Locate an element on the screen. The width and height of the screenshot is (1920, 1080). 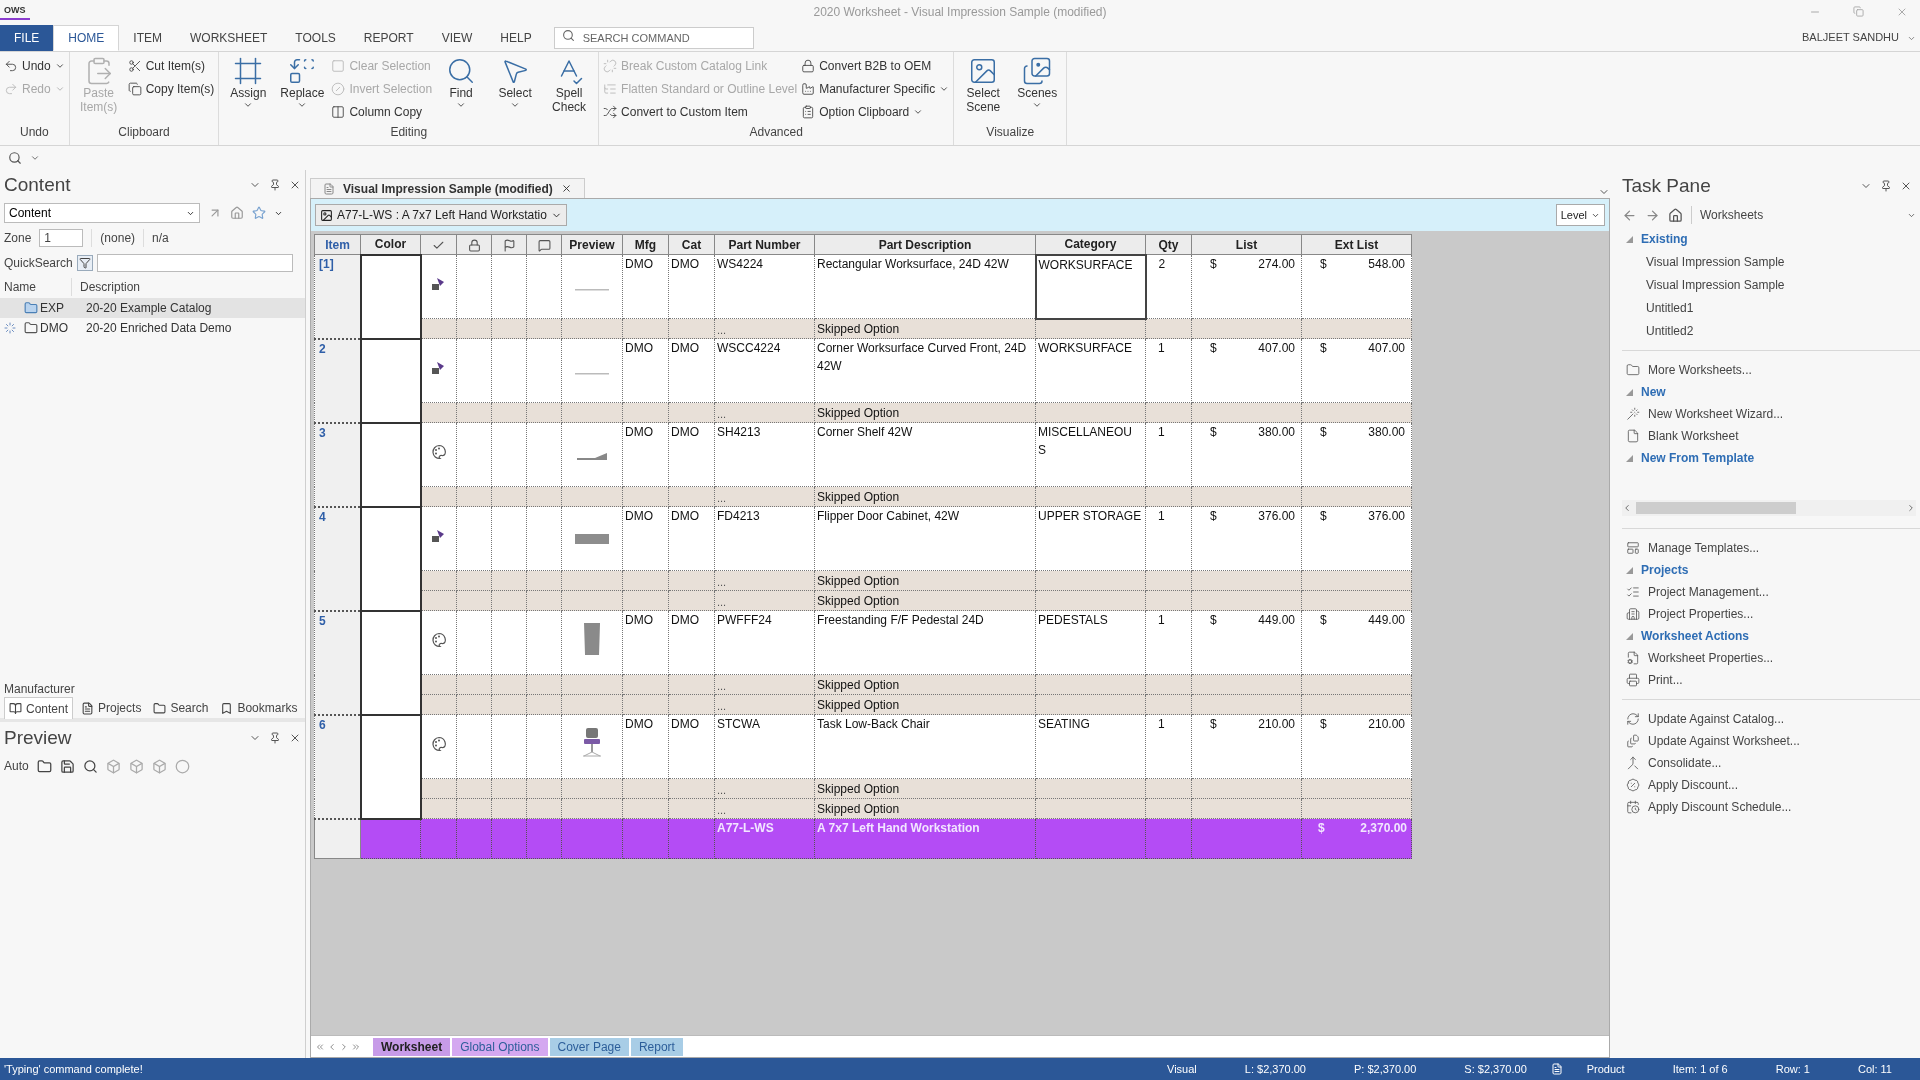
scroll-left-icon is located at coordinates (1627, 508).